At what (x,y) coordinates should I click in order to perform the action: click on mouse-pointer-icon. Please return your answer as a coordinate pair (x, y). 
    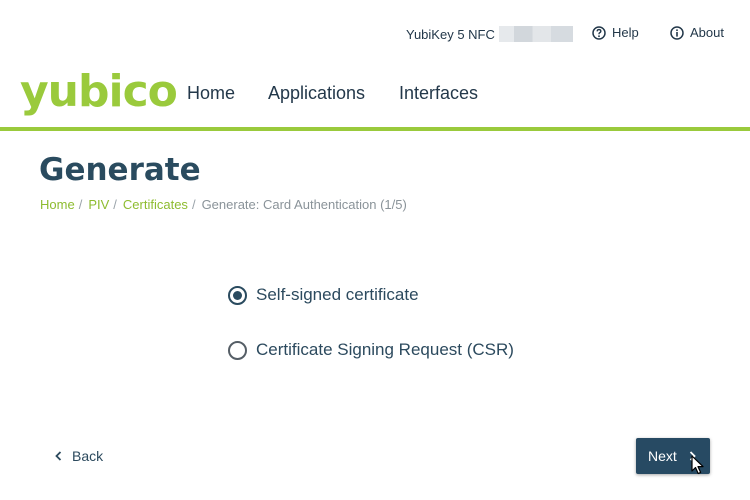
    Looking at the image, I should click on (697, 465).